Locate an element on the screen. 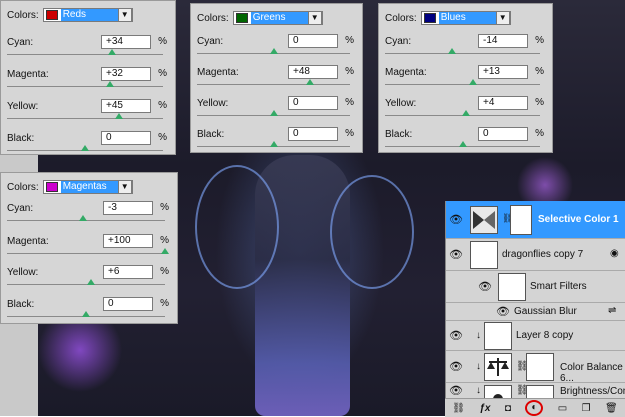  adjustment-thumbnail is located at coordinates (498, 367).